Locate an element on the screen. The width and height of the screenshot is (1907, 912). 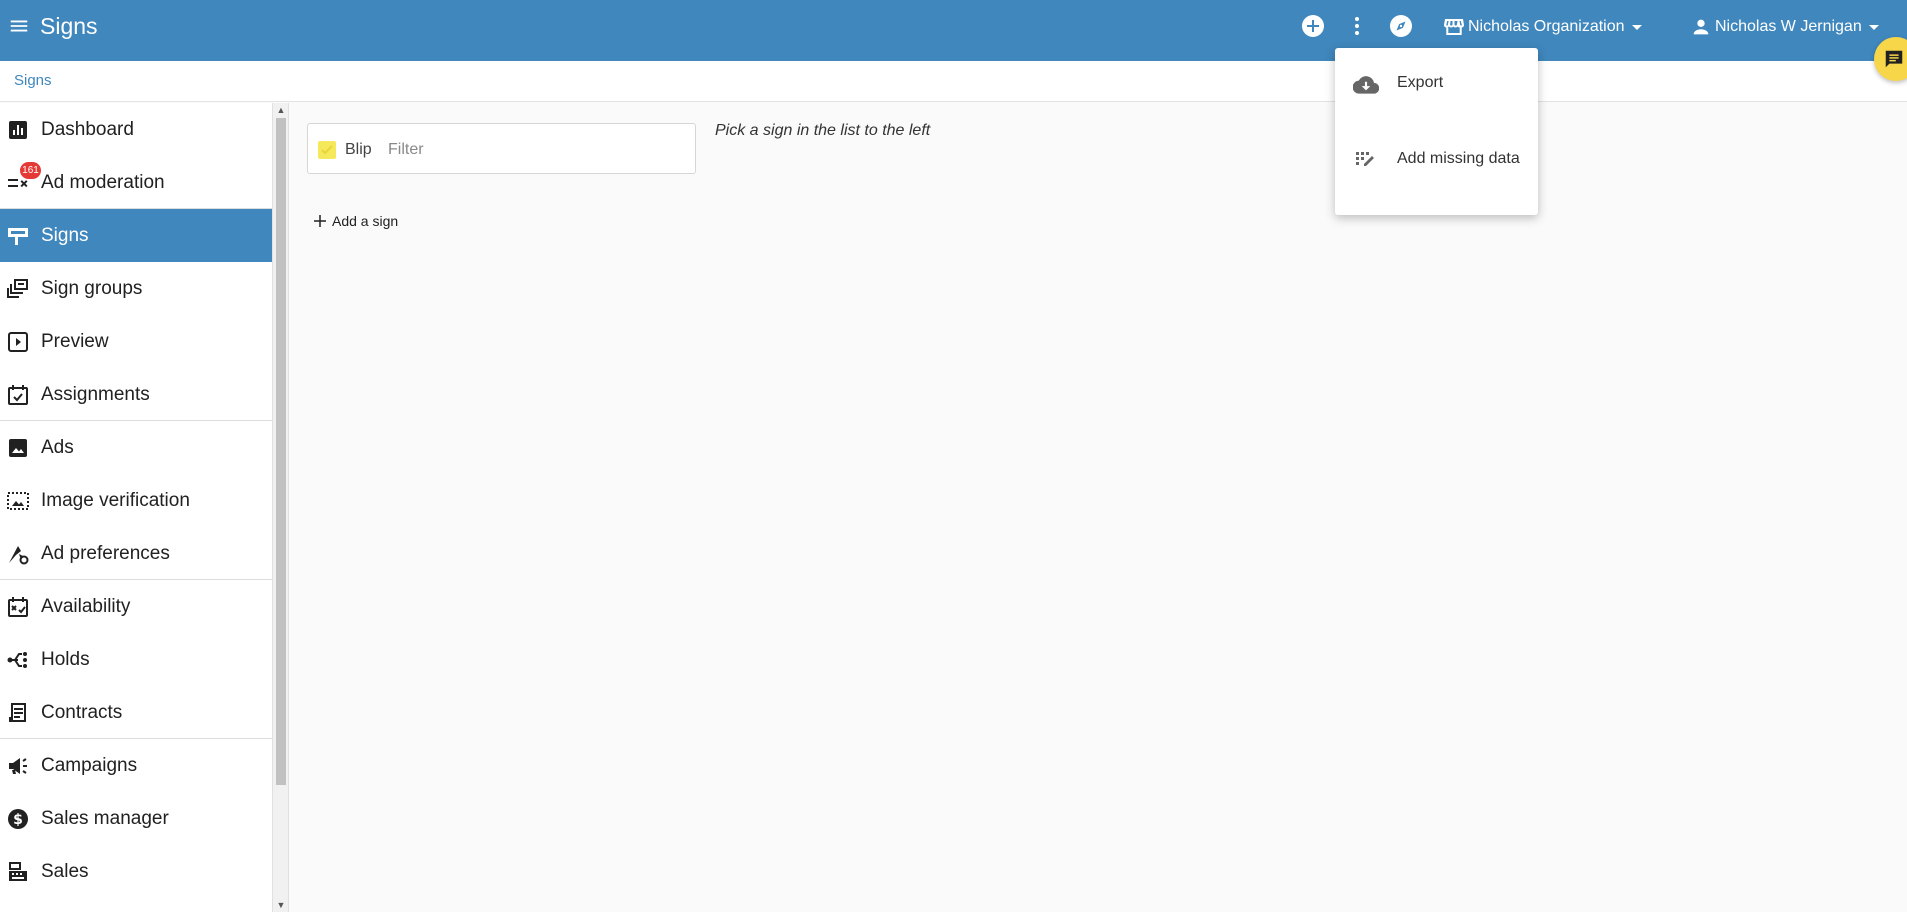
blip-checkbox is located at coordinates (327, 150).